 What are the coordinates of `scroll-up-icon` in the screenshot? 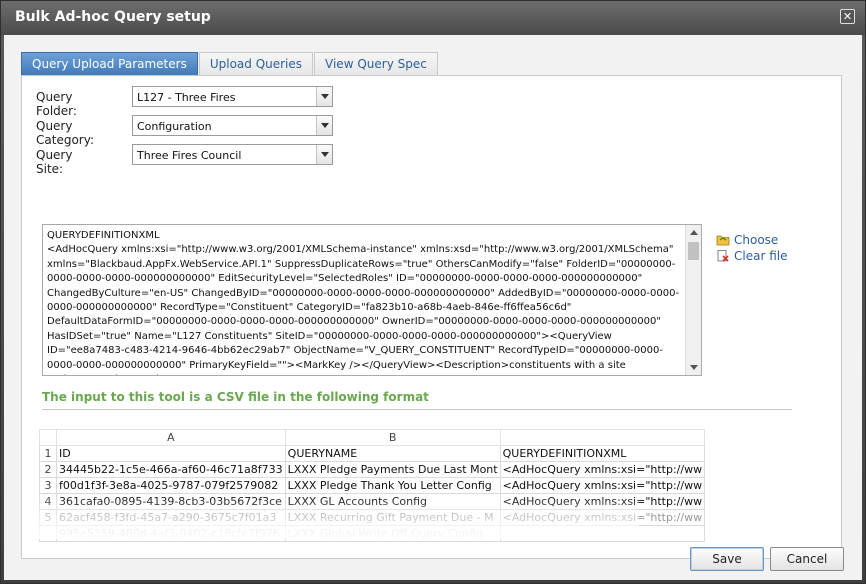 It's located at (693, 232).